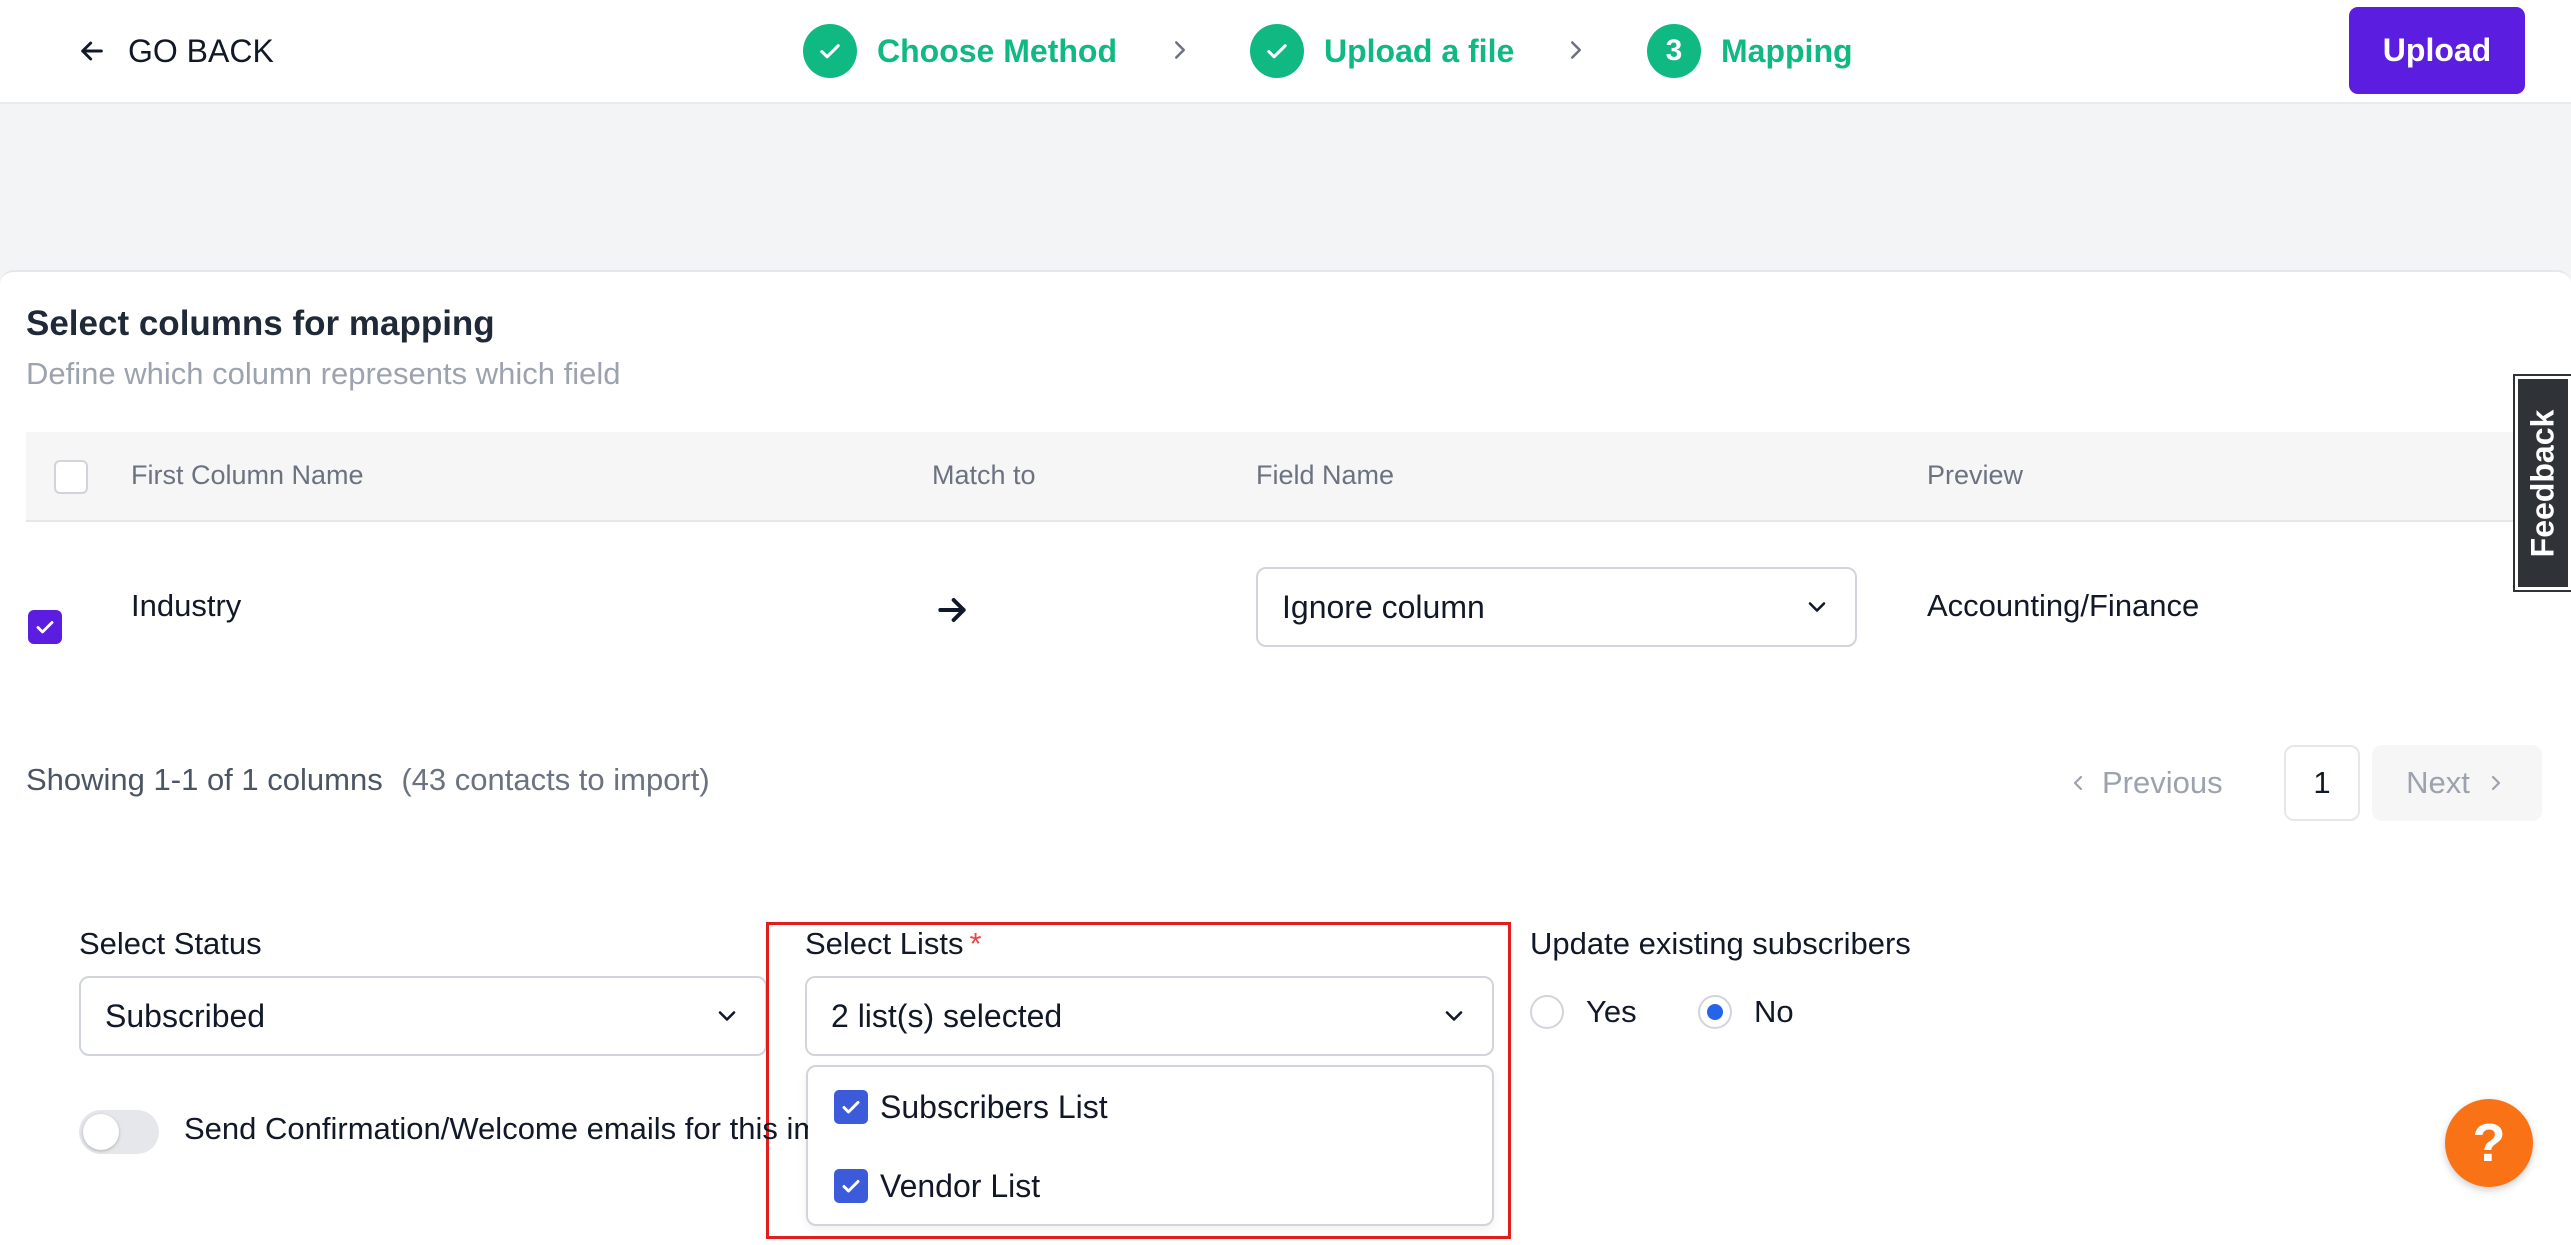  I want to click on previous-page-button: Previous, so click(2144, 783).